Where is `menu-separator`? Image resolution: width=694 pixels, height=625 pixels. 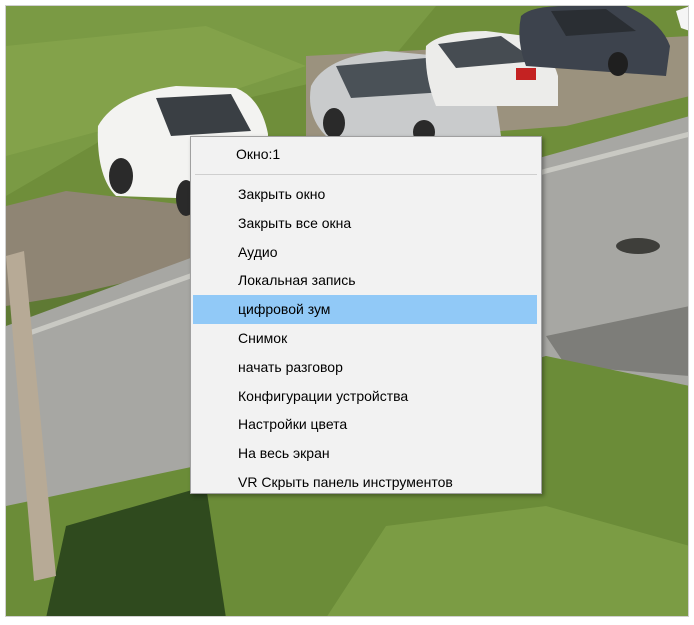
menu-separator is located at coordinates (366, 174).